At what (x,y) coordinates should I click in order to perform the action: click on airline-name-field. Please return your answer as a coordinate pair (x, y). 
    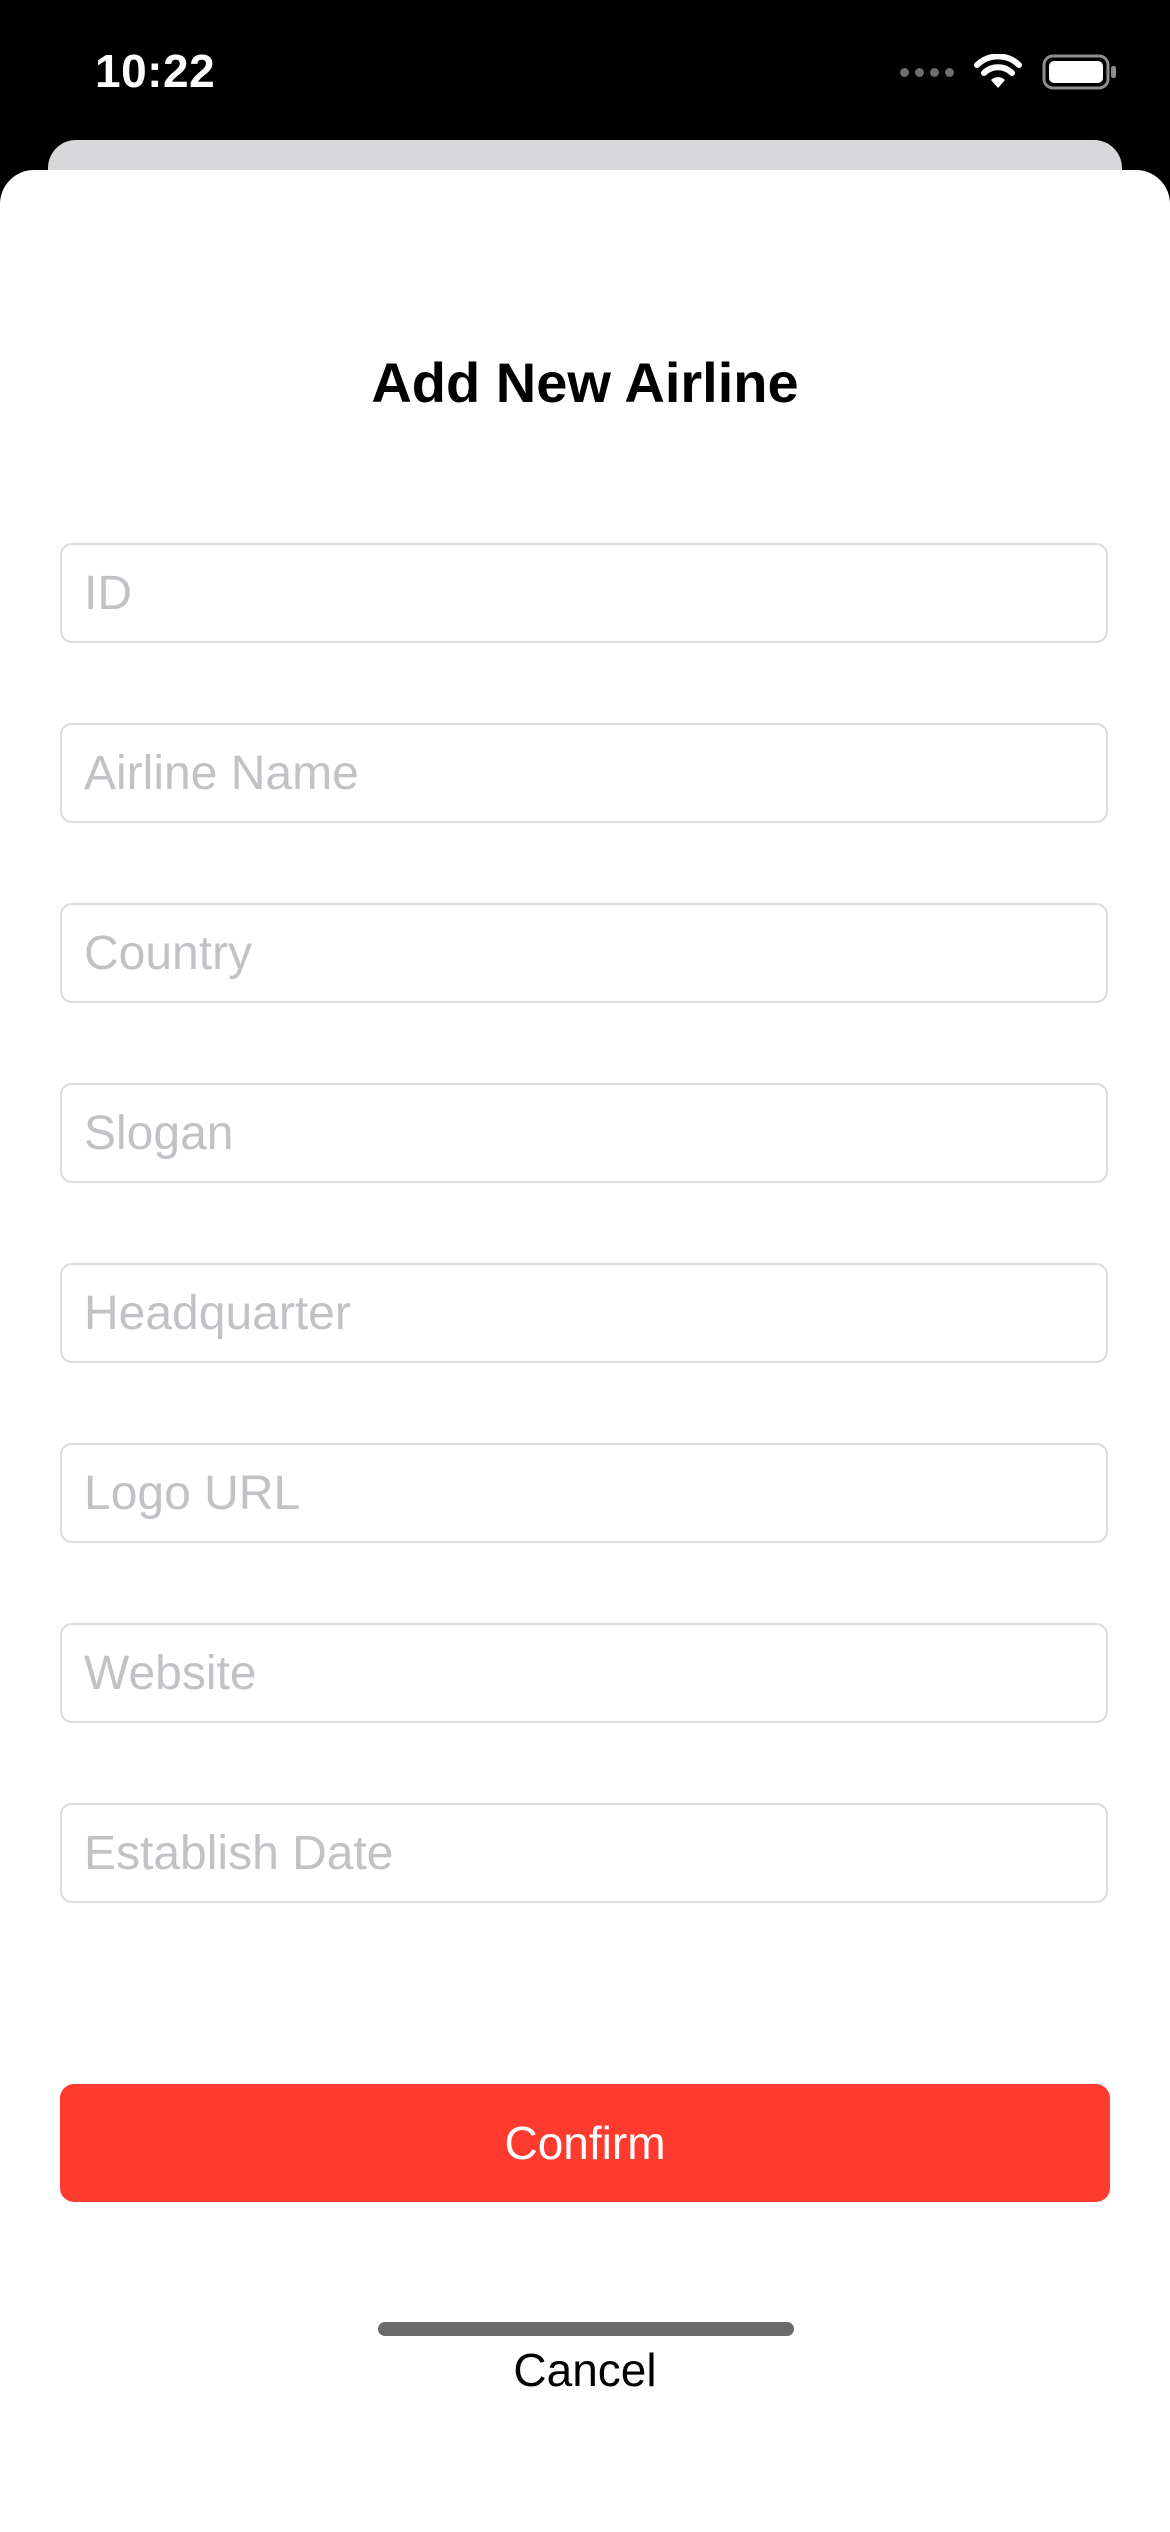
    Looking at the image, I should click on (584, 773).